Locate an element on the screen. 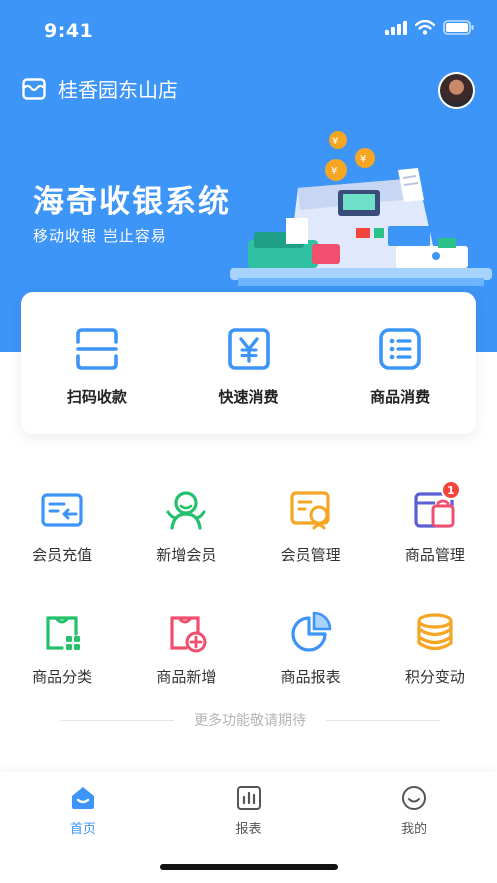  report-icon is located at coordinates (248, 798).